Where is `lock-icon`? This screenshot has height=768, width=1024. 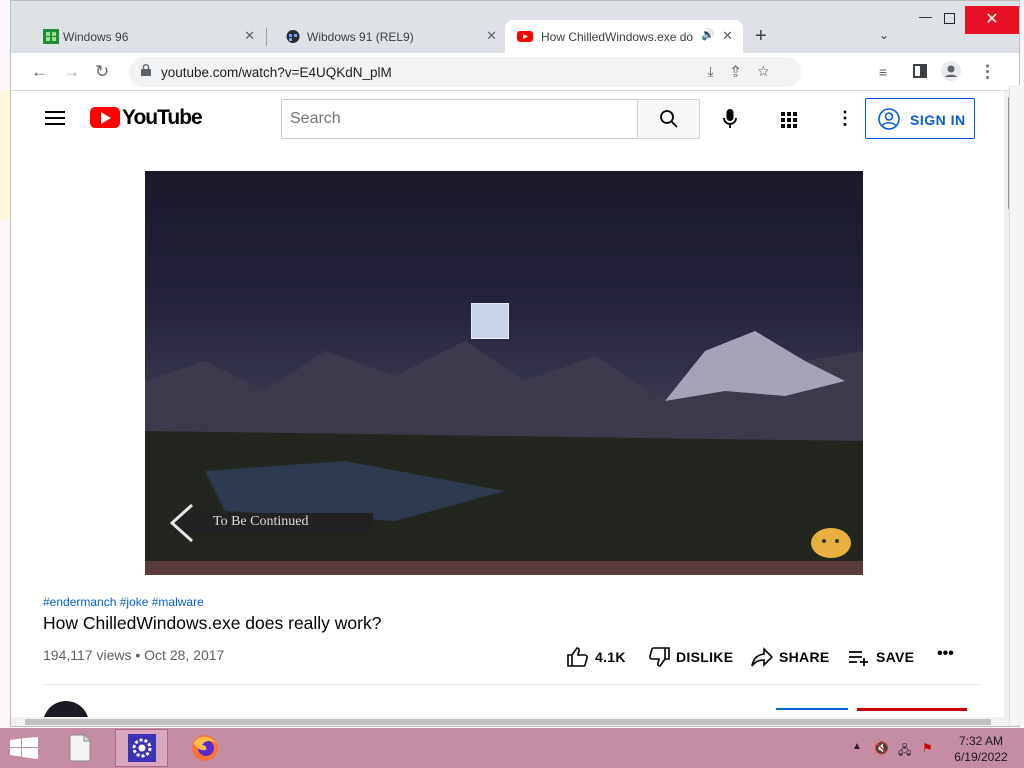 lock-icon is located at coordinates (146, 70).